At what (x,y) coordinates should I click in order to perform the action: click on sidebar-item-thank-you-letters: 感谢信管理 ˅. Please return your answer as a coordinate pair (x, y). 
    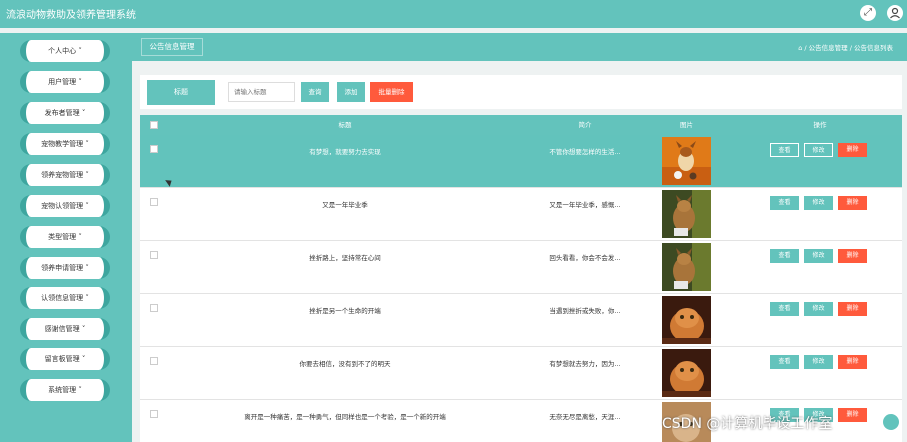
    Looking at the image, I should click on (65, 329).